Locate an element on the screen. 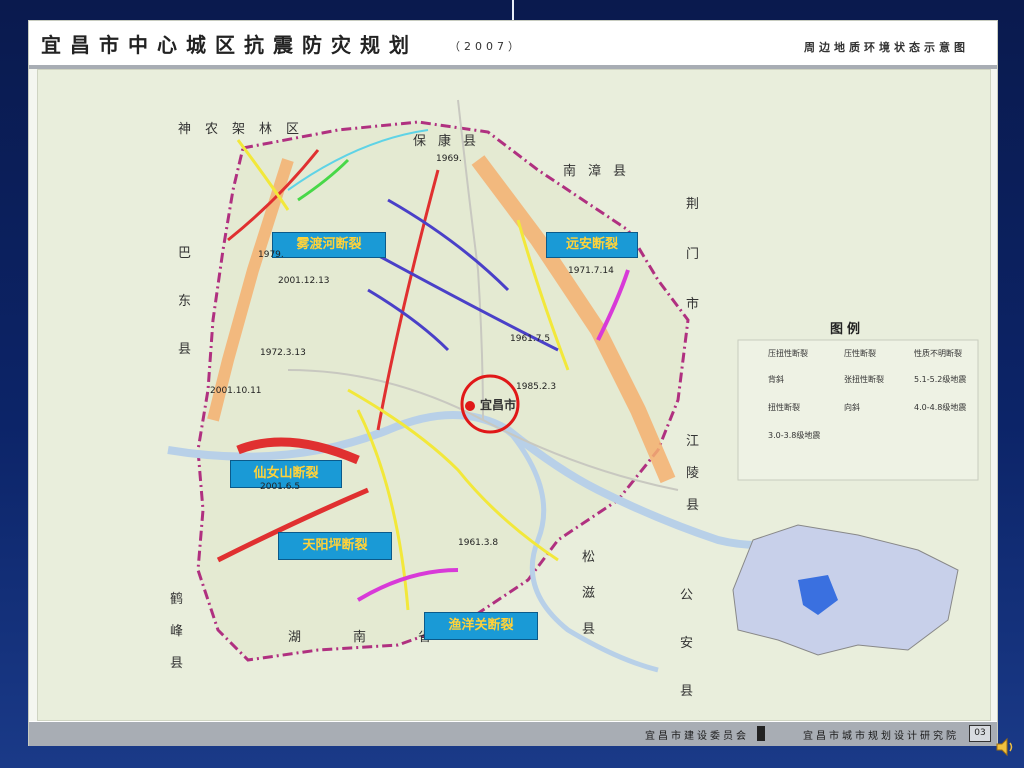 The width and height of the screenshot is (1024, 768). footer-separator is located at coordinates (761, 733).